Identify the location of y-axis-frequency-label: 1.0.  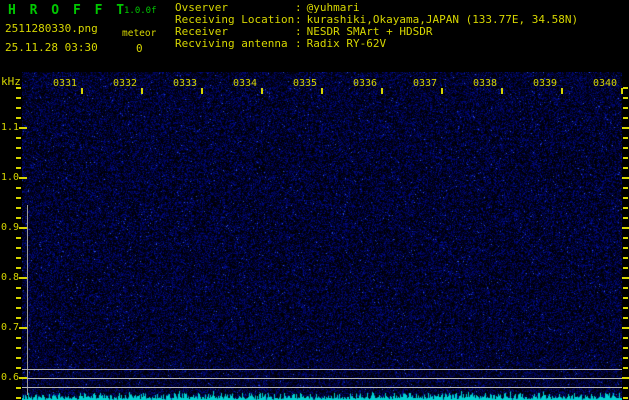
(9, 177).